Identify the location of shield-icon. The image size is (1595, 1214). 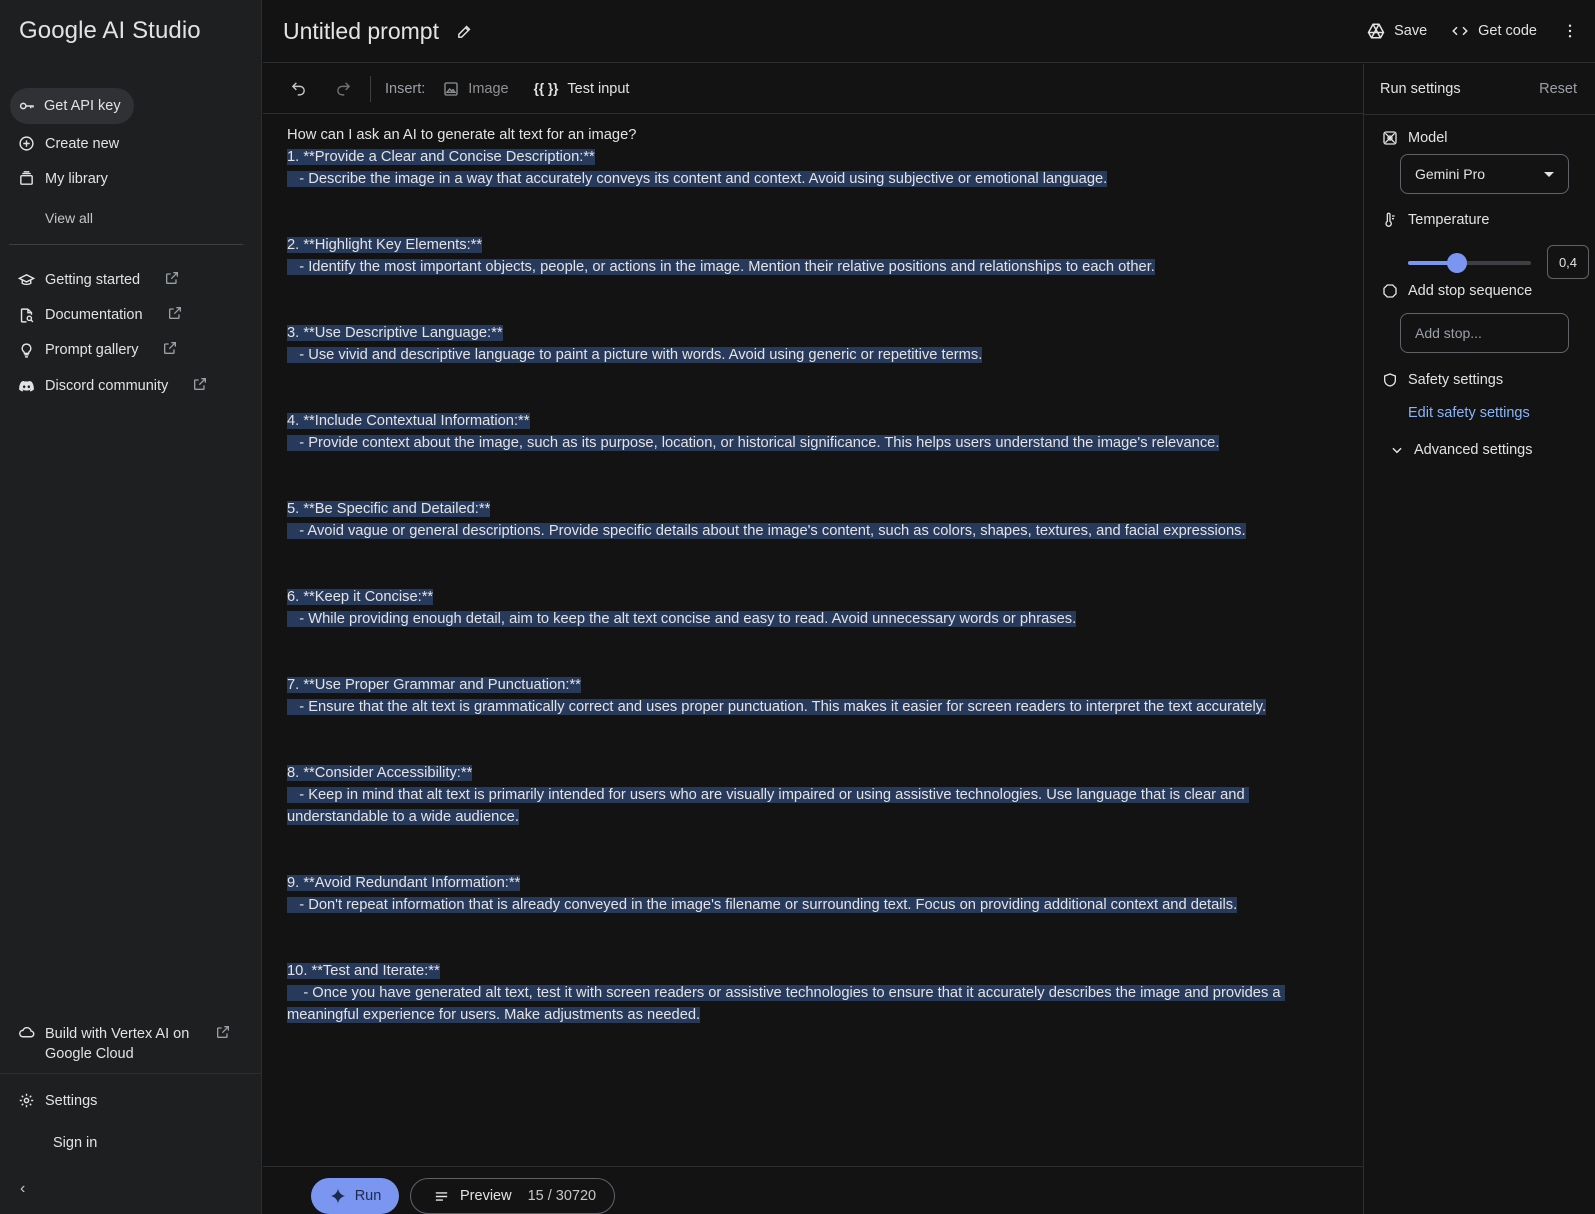
(1390, 380).